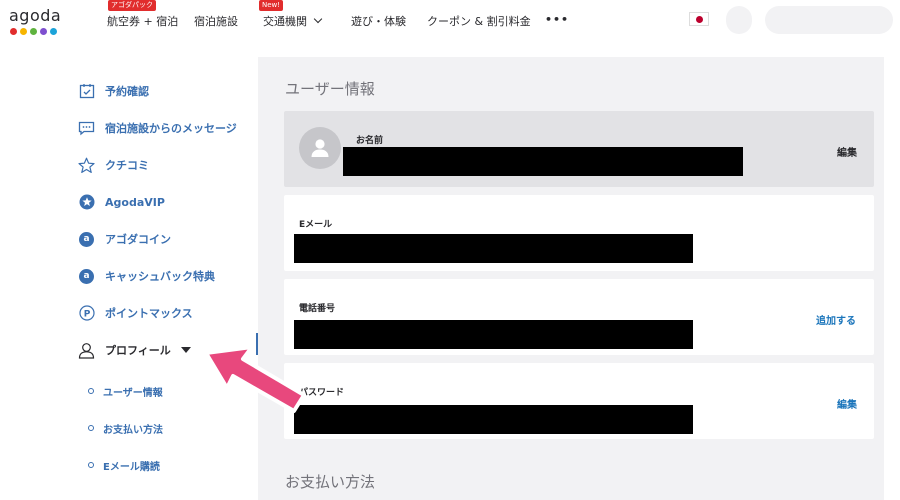  I want to click on email-card: Eメール, so click(579, 233).